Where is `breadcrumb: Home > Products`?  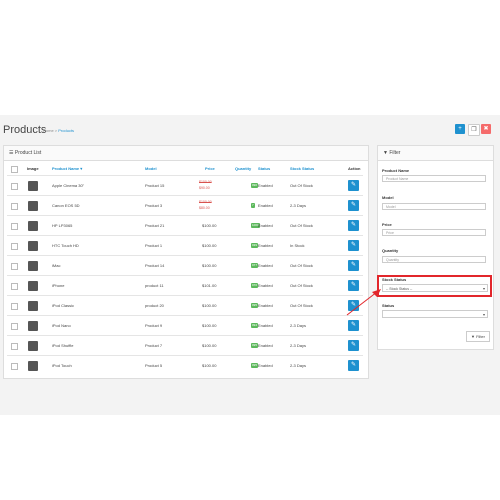 breadcrumb: Home > Products is located at coordinates (58, 130).